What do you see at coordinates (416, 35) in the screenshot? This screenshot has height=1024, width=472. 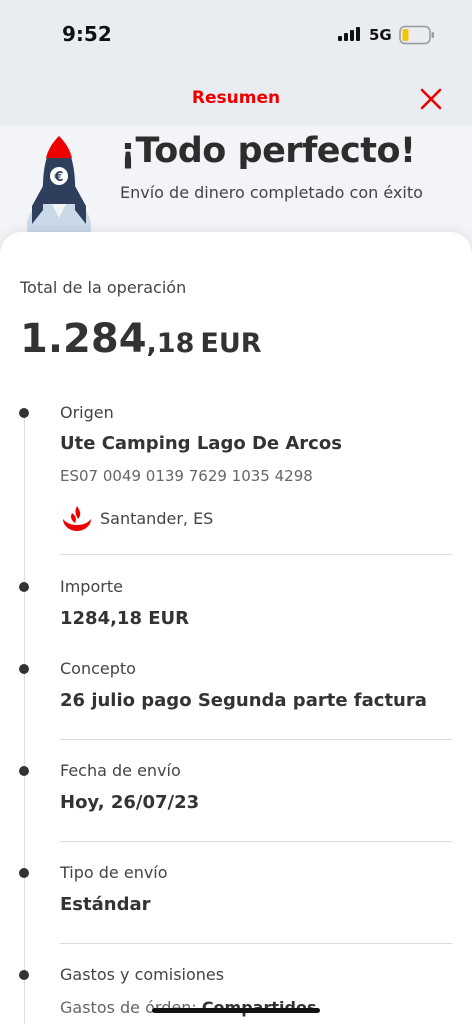 I see `battery-icon` at bounding box center [416, 35].